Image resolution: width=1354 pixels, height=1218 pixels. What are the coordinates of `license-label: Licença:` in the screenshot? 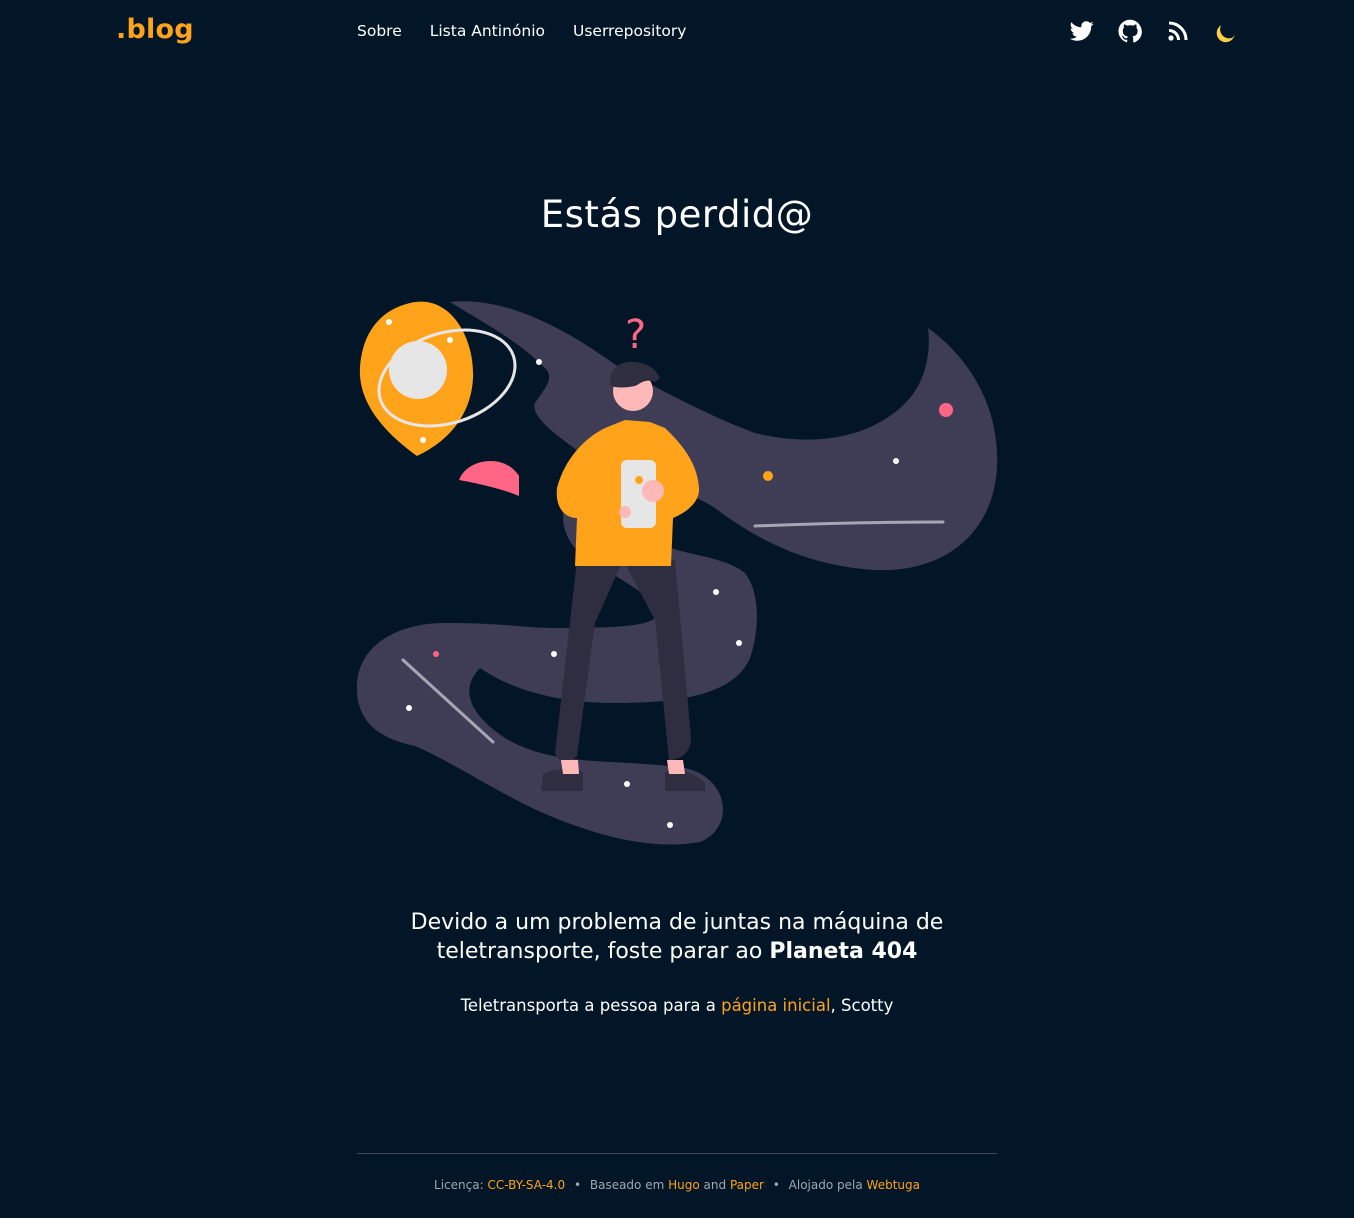 It's located at (459, 1185).